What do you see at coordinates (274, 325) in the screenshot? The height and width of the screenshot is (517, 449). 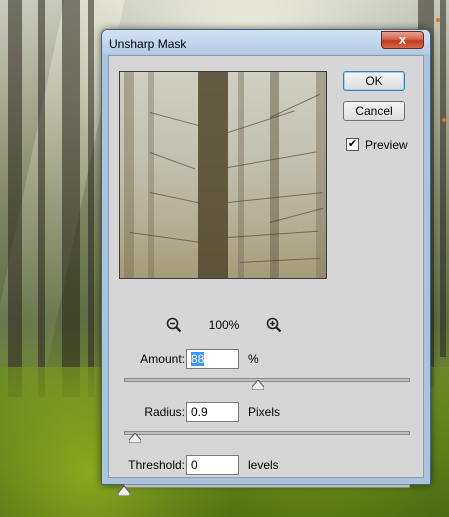 I see `zoom-in-icon` at bounding box center [274, 325].